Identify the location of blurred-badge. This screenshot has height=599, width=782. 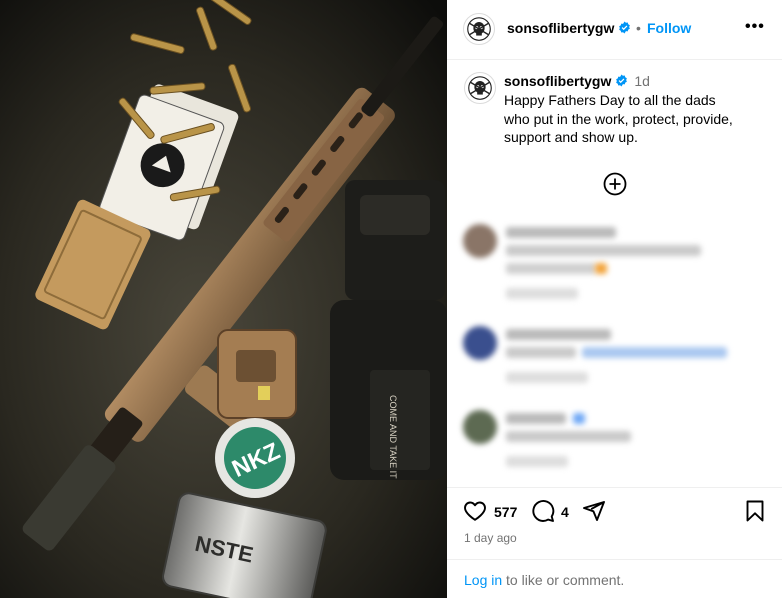
(579, 418).